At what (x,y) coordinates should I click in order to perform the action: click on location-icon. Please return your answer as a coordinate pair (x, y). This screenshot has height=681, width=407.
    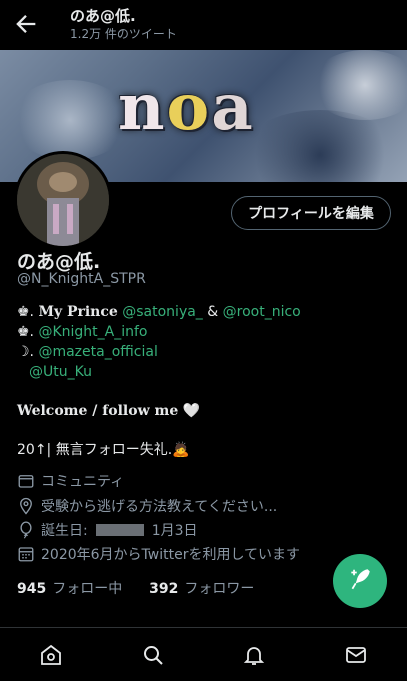
    Looking at the image, I should click on (26, 506).